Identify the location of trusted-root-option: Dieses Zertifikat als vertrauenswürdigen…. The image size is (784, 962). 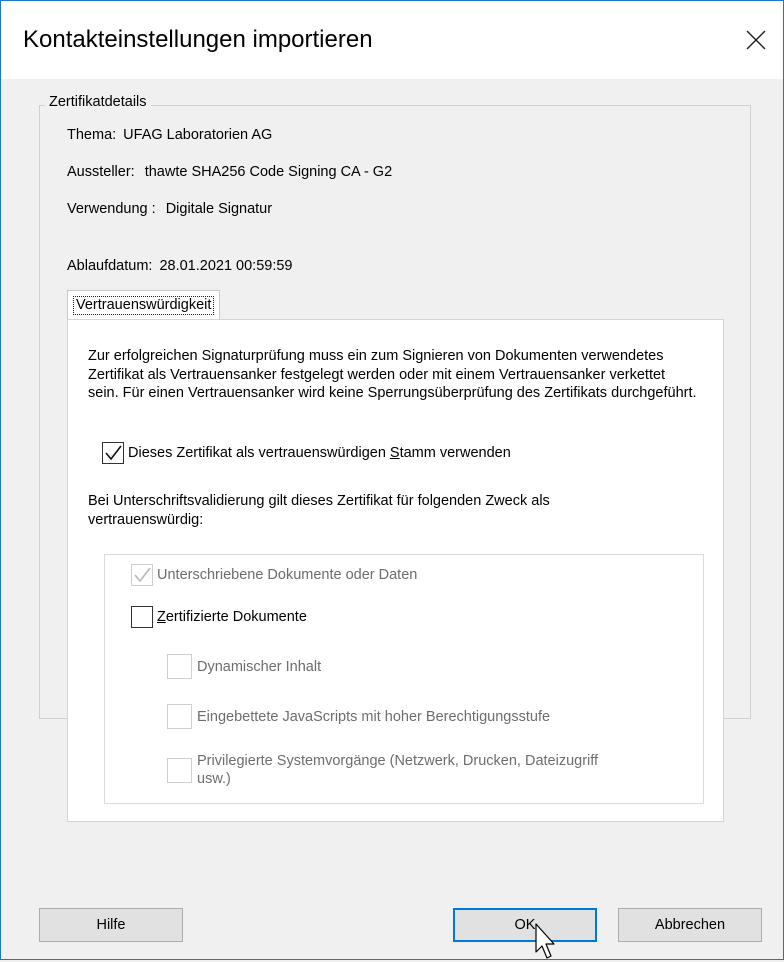
(306, 453).